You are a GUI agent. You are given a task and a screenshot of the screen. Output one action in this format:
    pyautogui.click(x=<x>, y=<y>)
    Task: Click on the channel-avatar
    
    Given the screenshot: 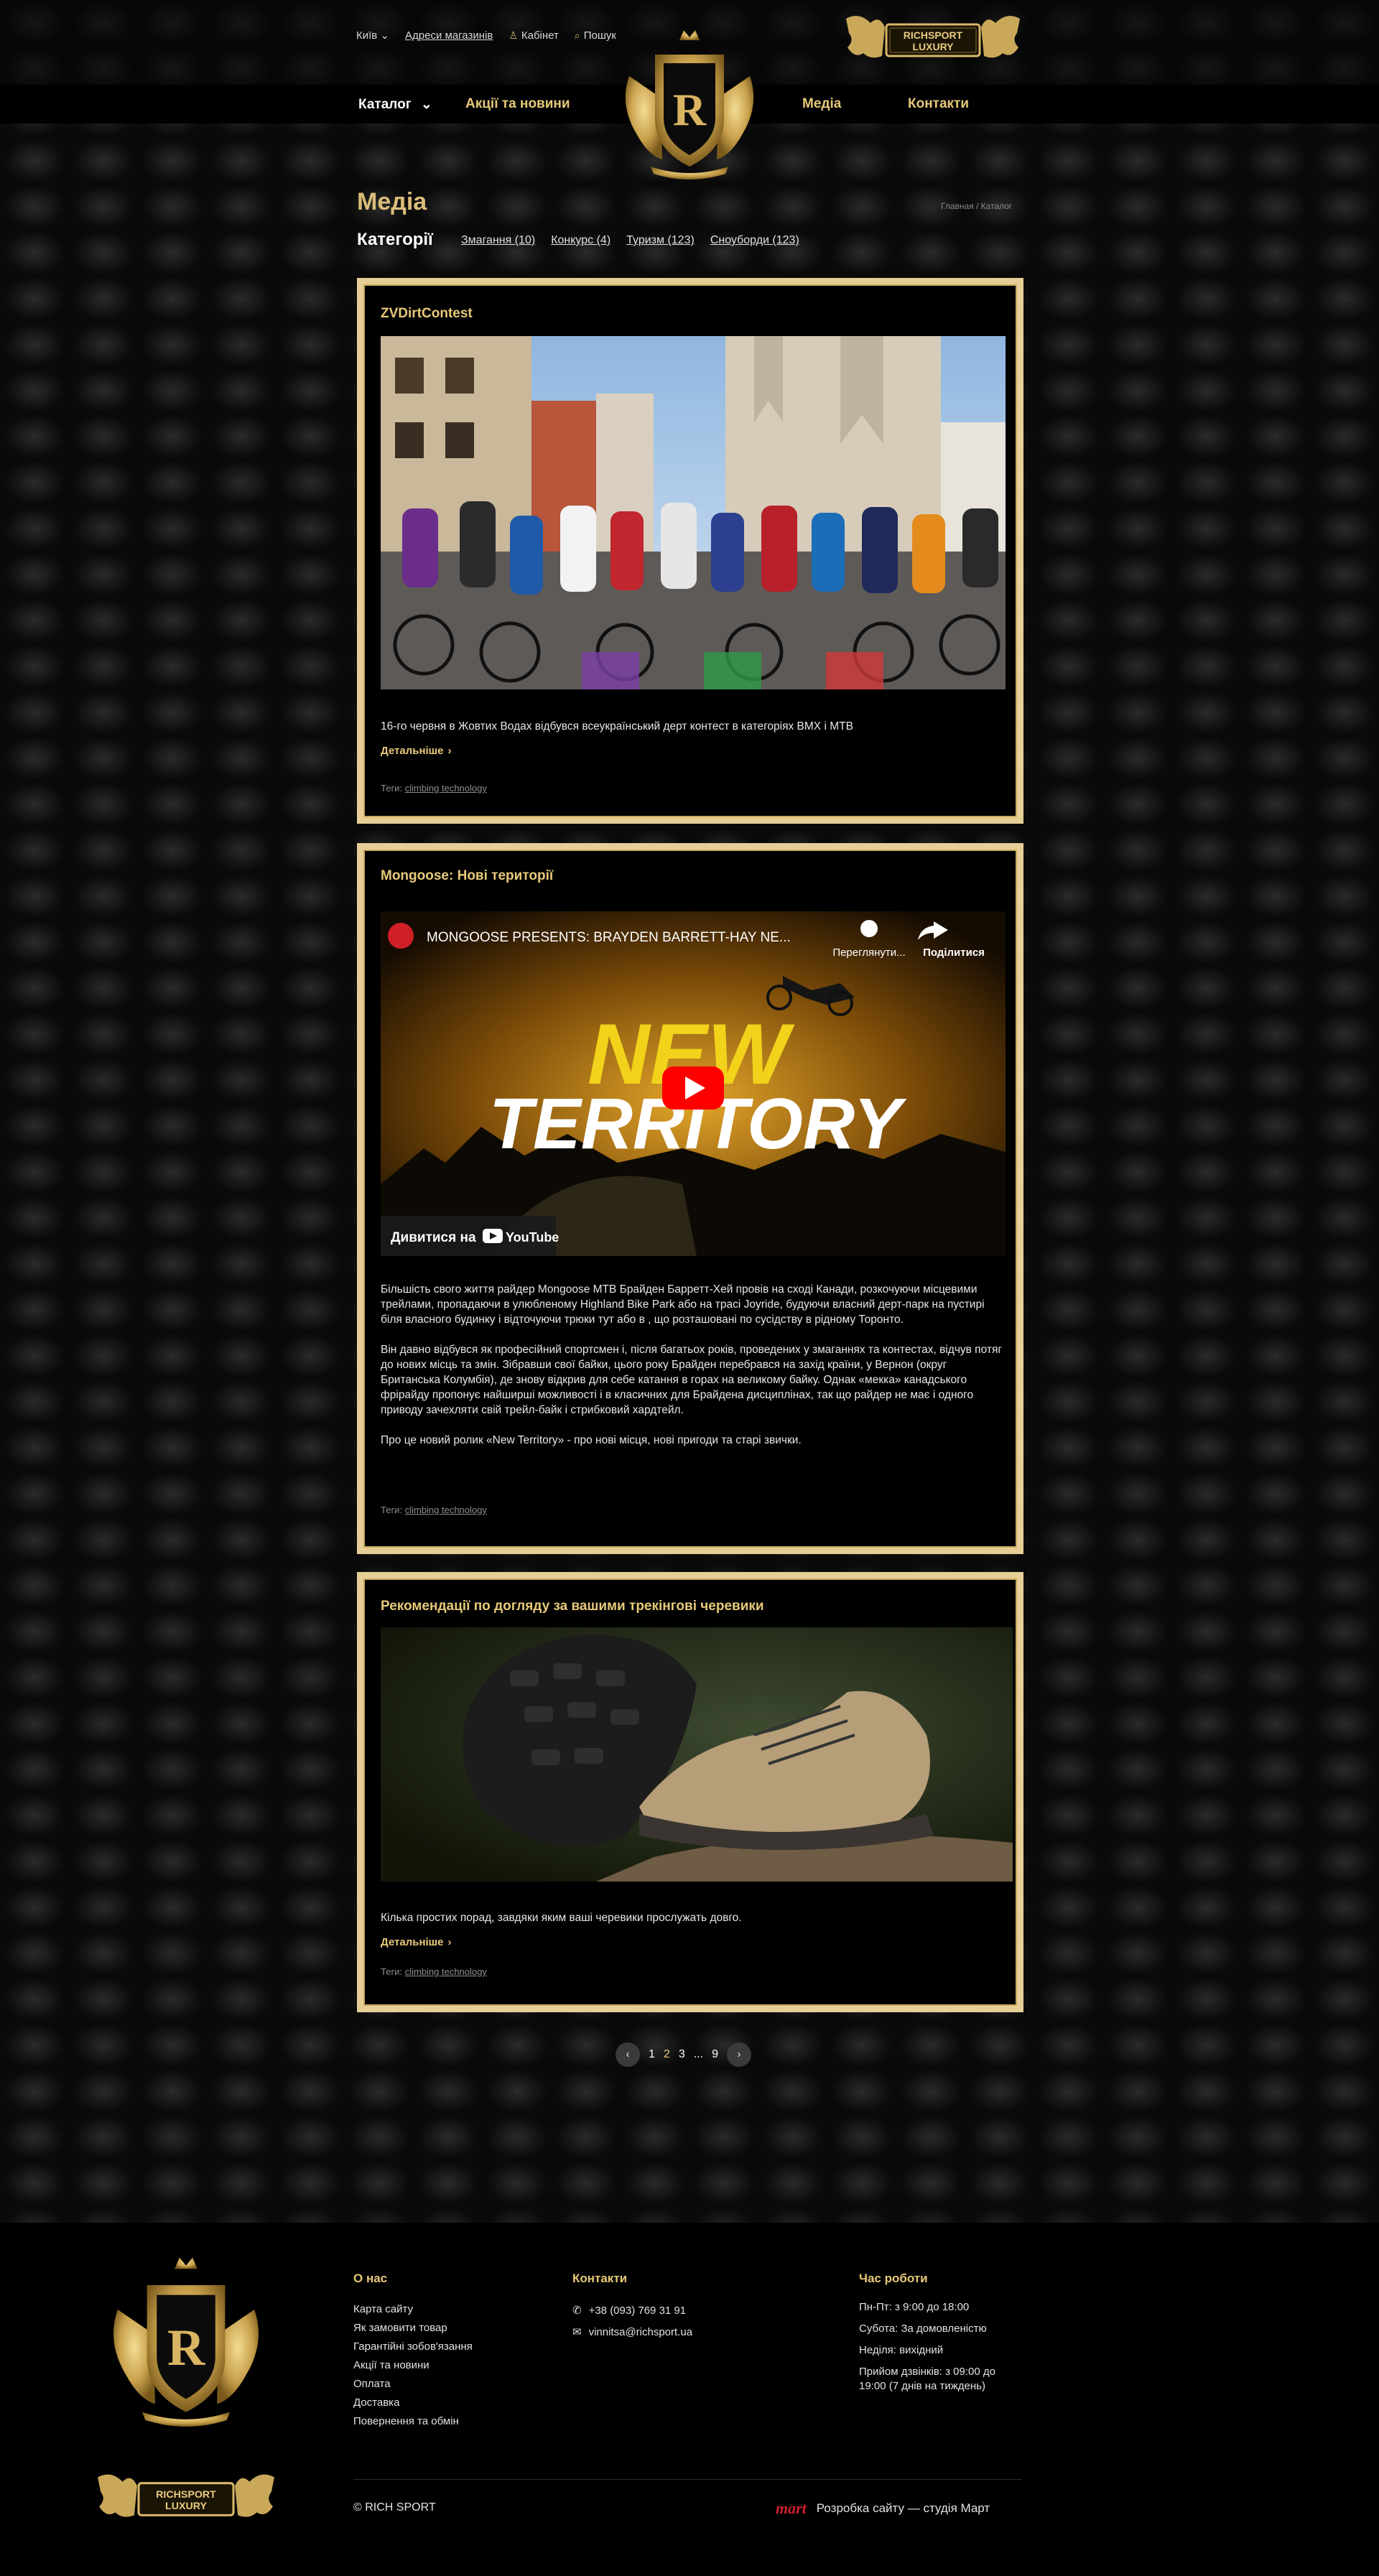 What is the action you would take?
    pyautogui.click(x=401, y=936)
    